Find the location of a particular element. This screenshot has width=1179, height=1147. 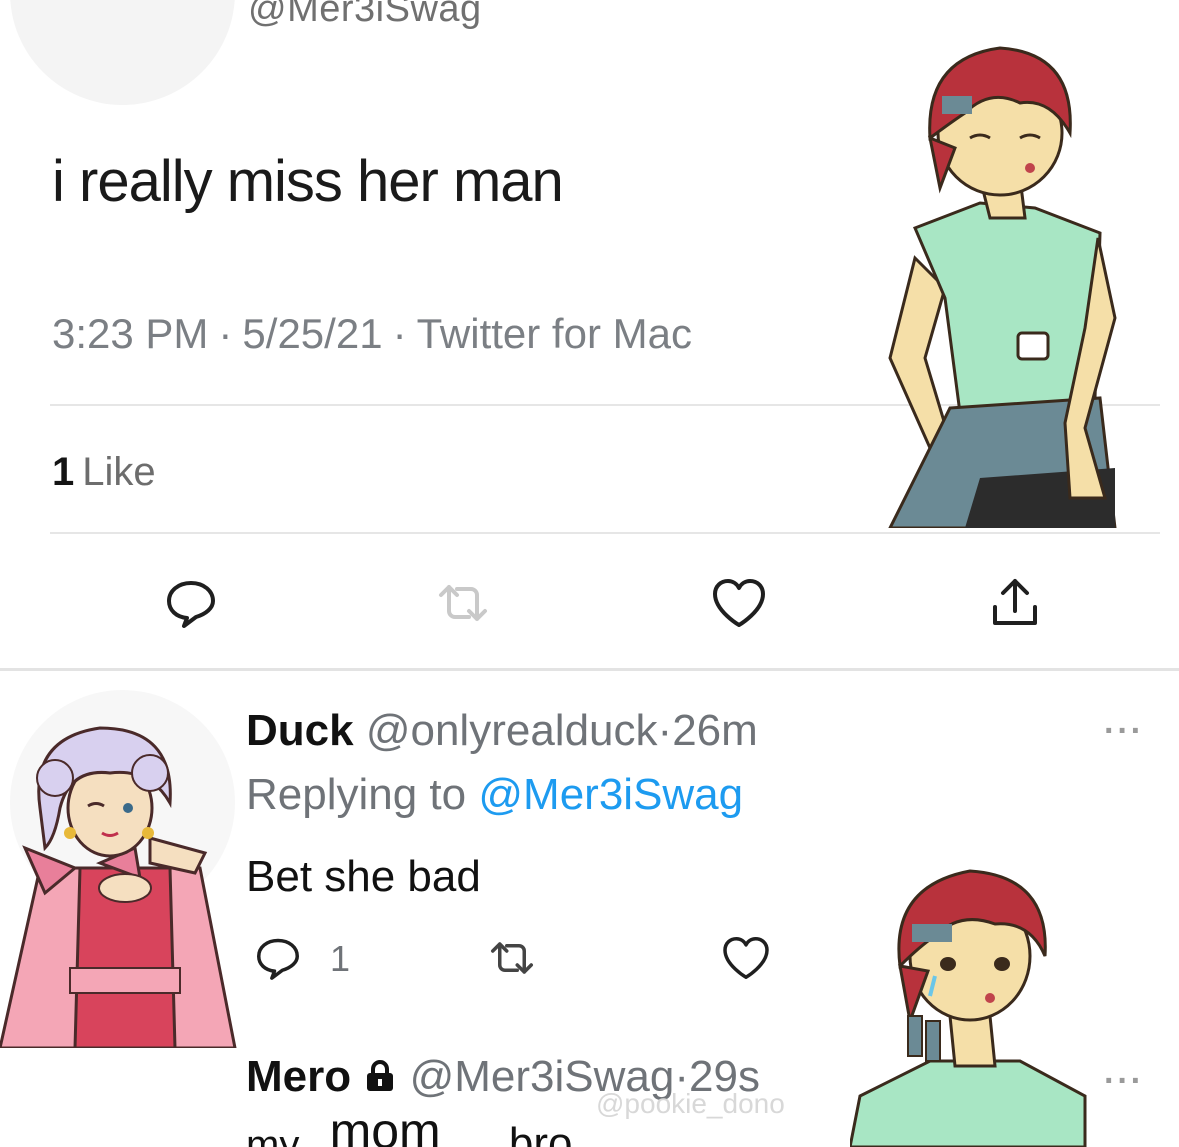

divider is located at coordinates (605, 533).